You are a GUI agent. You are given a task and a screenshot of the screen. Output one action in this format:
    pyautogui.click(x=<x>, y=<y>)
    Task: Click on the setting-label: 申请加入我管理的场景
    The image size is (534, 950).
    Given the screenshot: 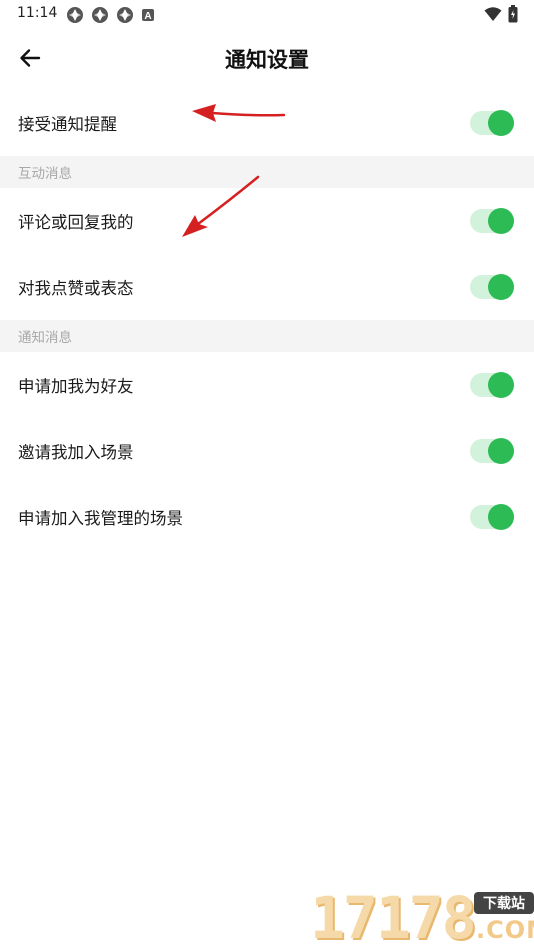 What is the action you would take?
    pyautogui.click(x=100, y=518)
    